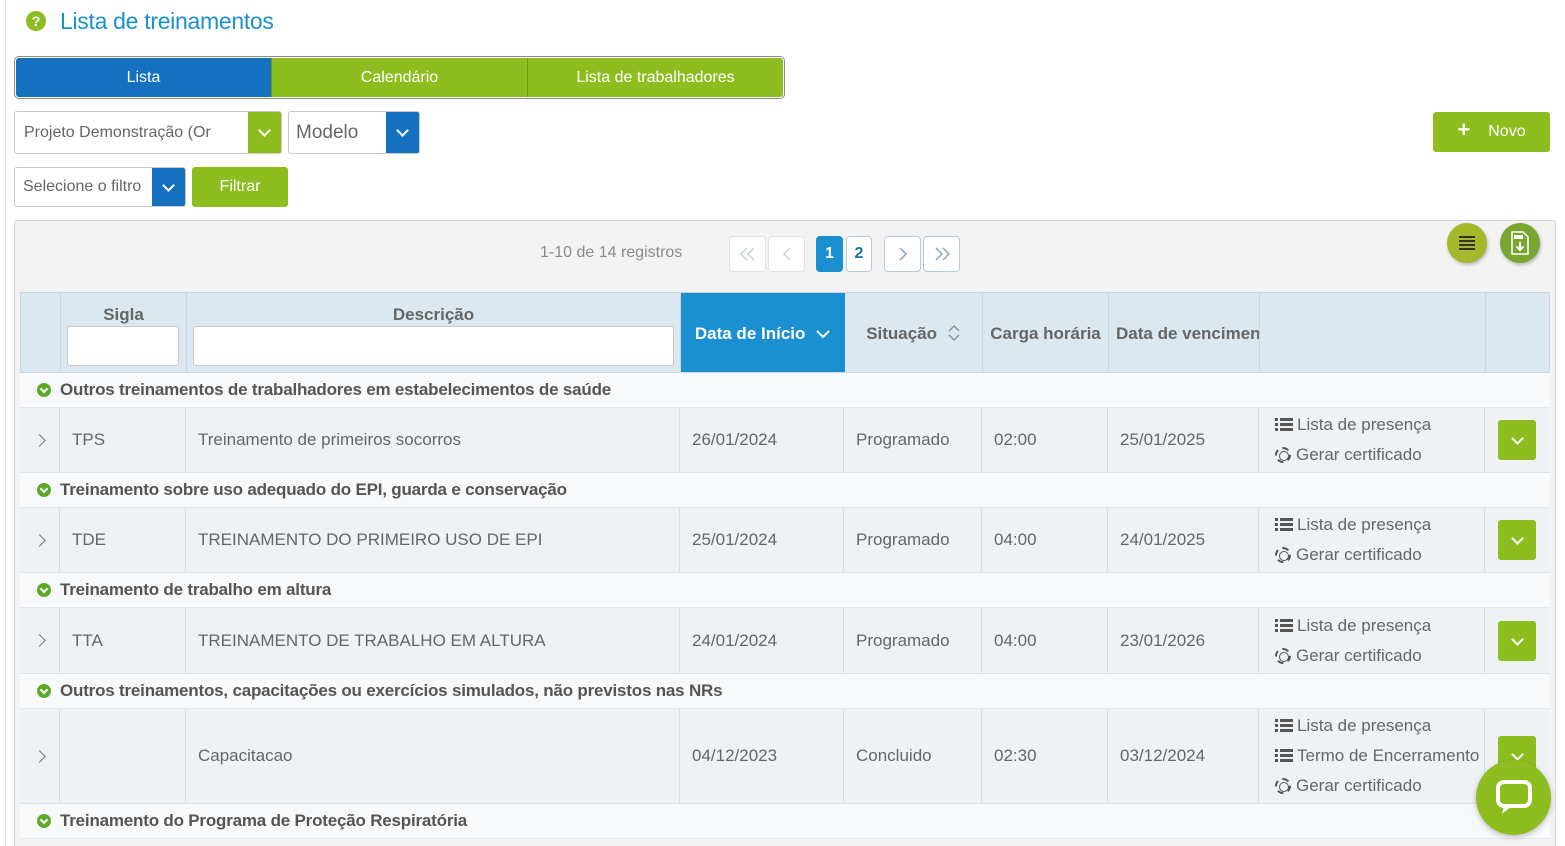 Image resolution: width=1565 pixels, height=846 pixels. What do you see at coordinates (117, 132) in the screenshot?
I see `projeto-select-value: Projeto Demonstração (Or` at bounding box center [117, 132].